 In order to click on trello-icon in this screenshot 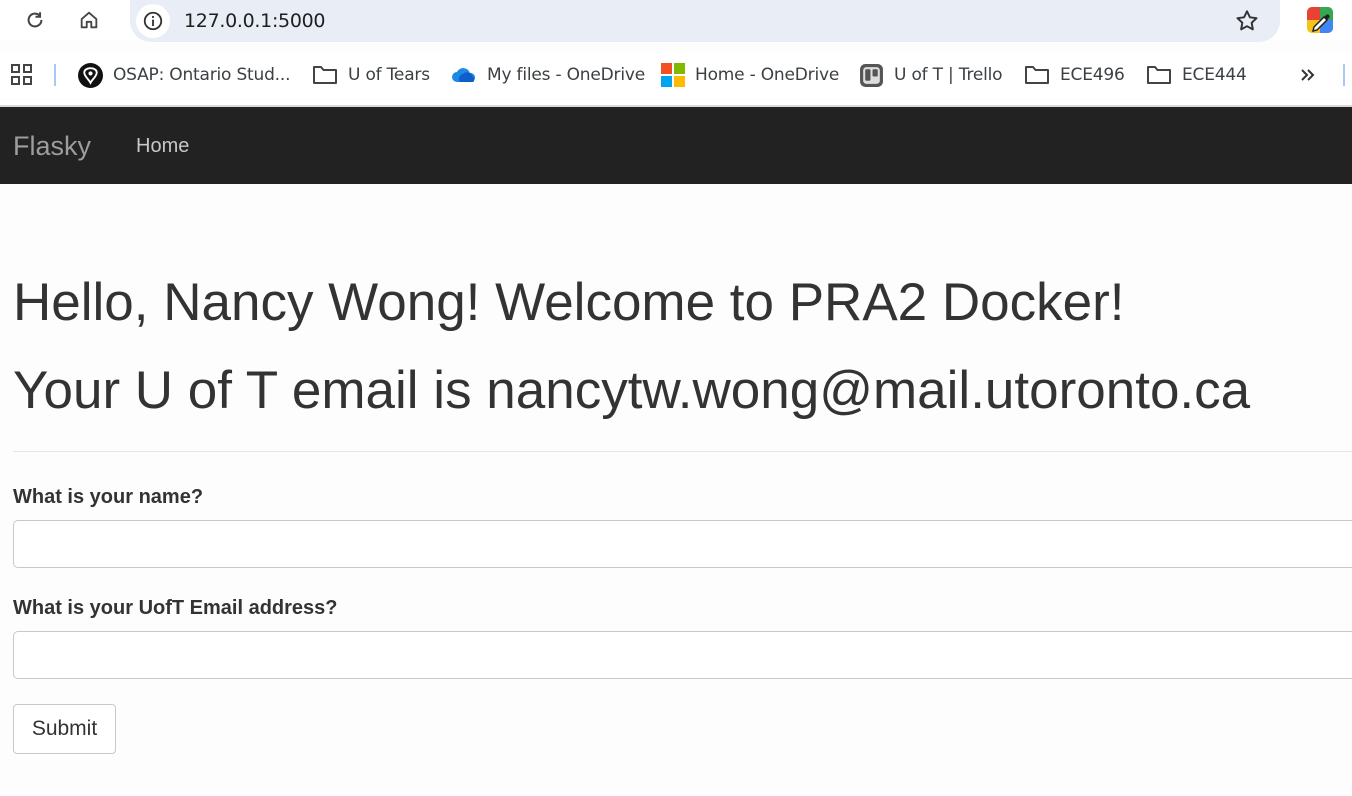, I will do `click(871, 75)`.